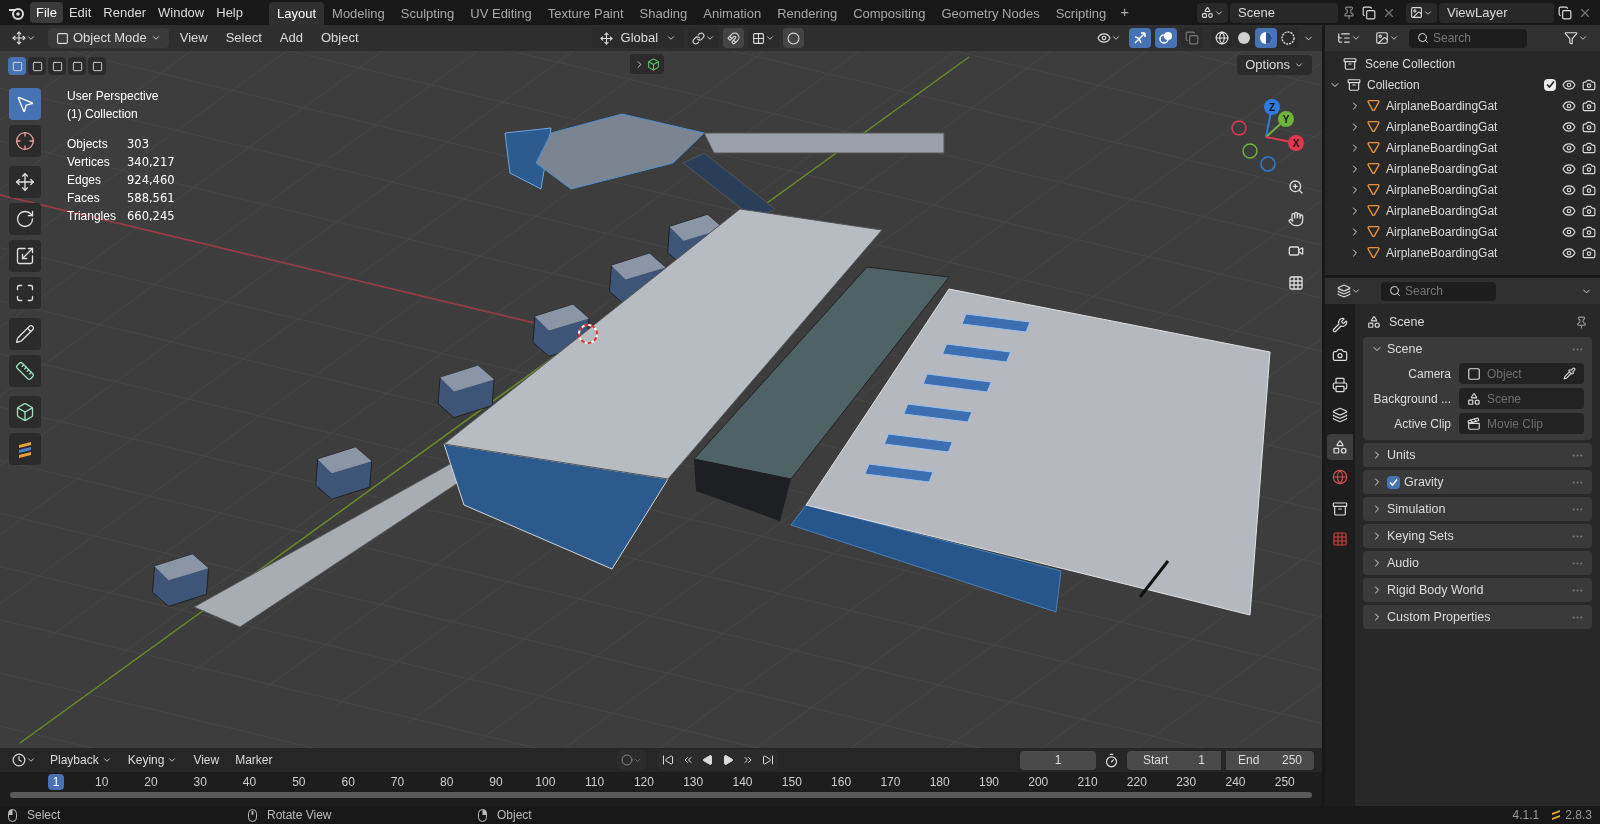 The image size is (1600, 824). Describe the element at coordinates (1058, 760) in the screenshot. I see `current-frame-field: 1` at that location.